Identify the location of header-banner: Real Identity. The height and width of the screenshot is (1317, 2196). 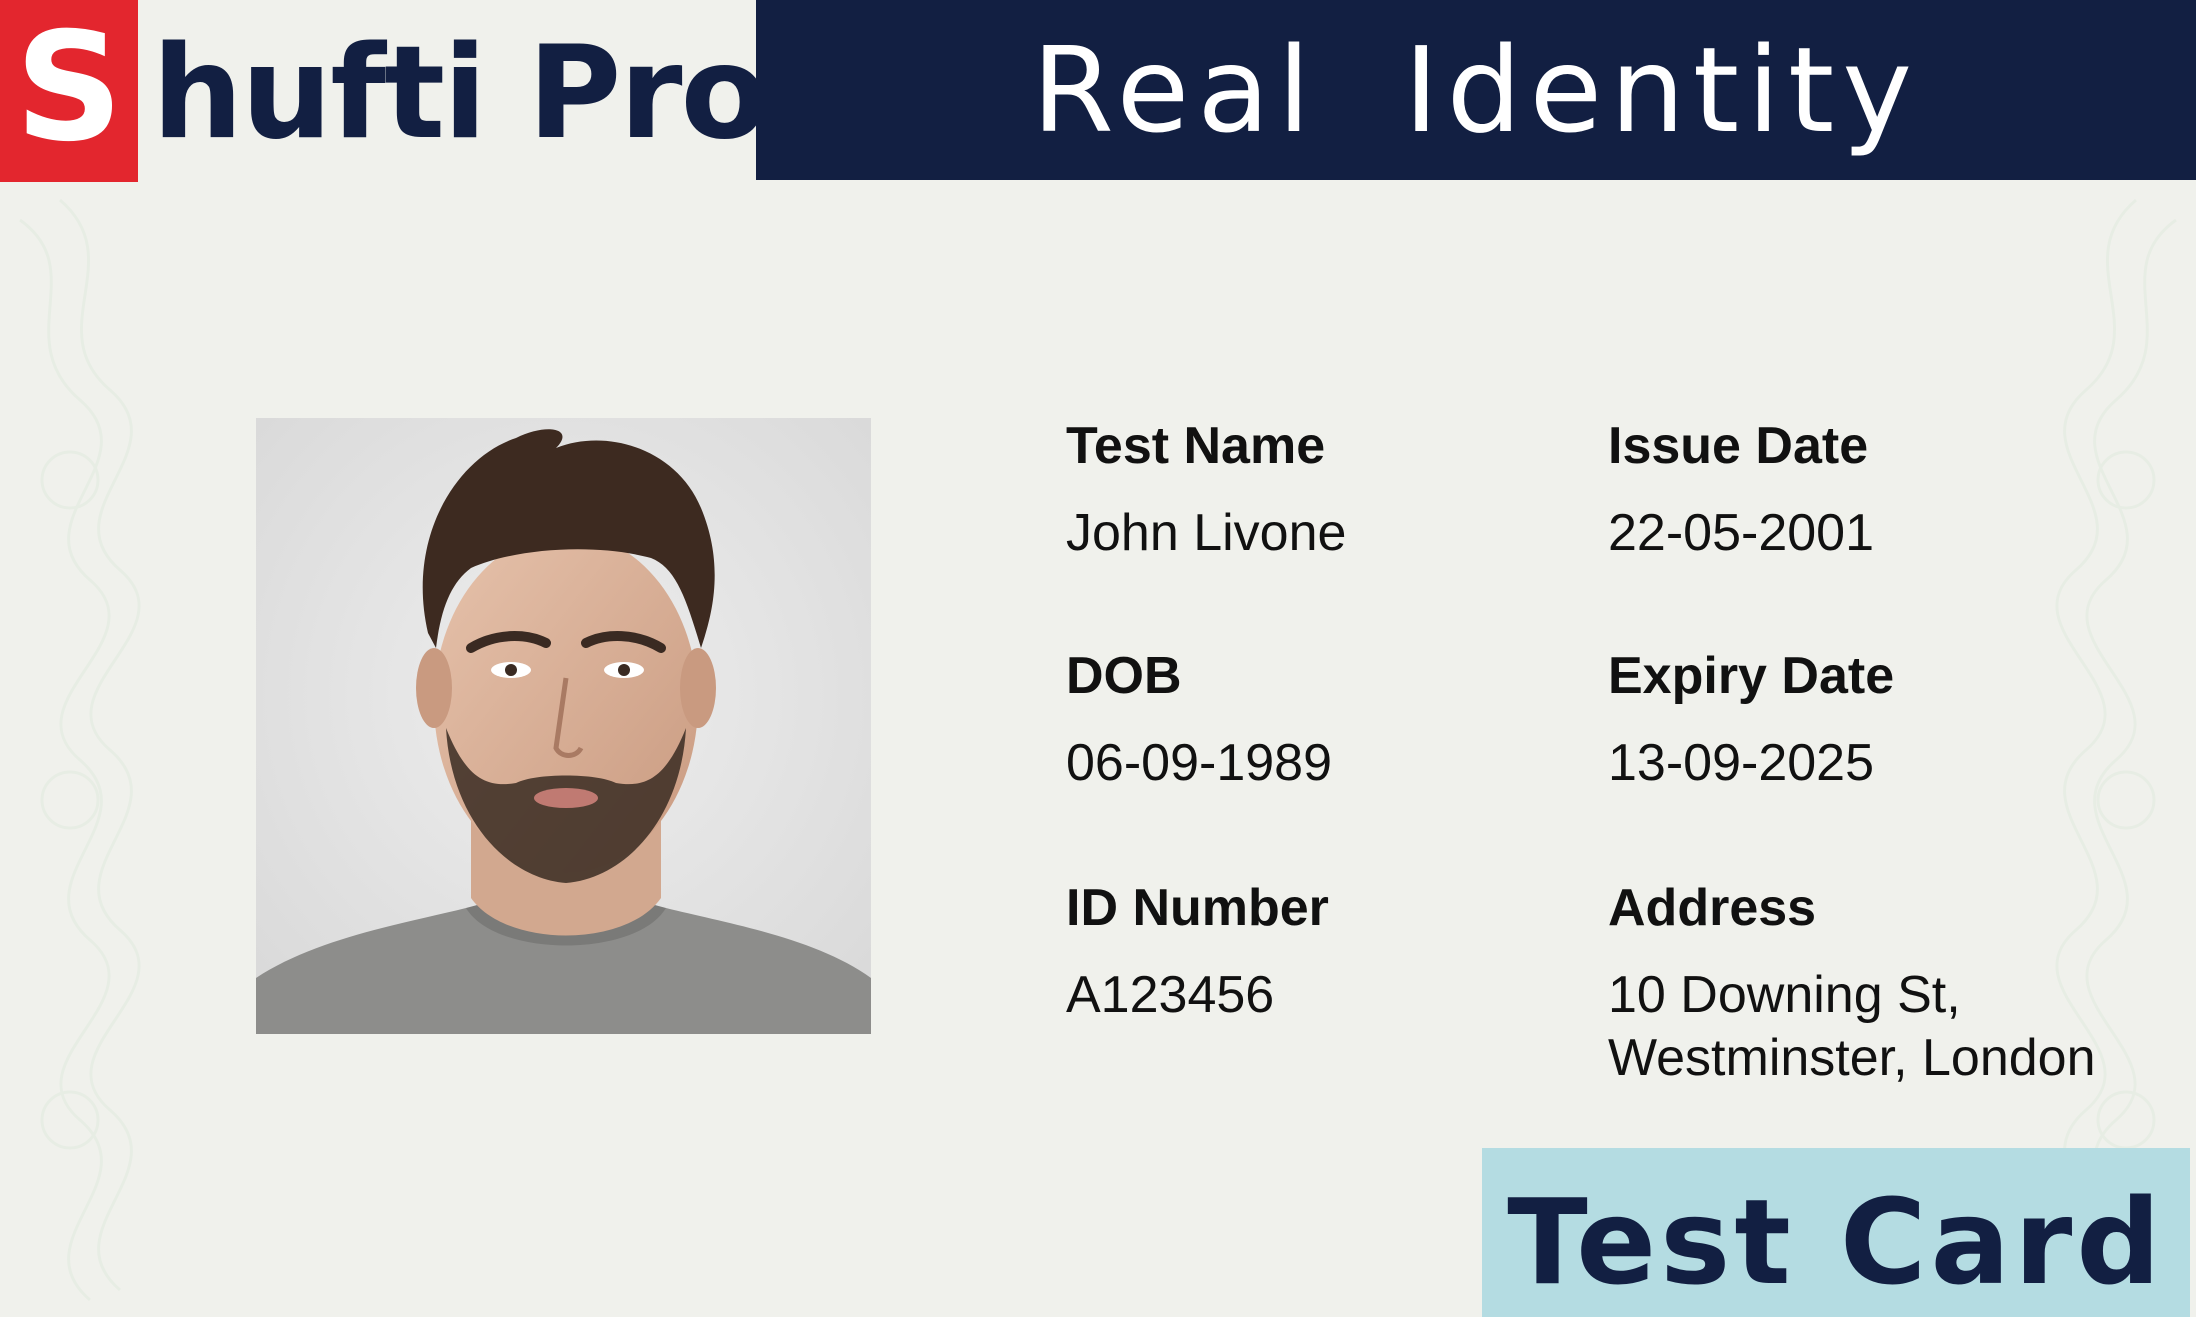
(1476, 90).